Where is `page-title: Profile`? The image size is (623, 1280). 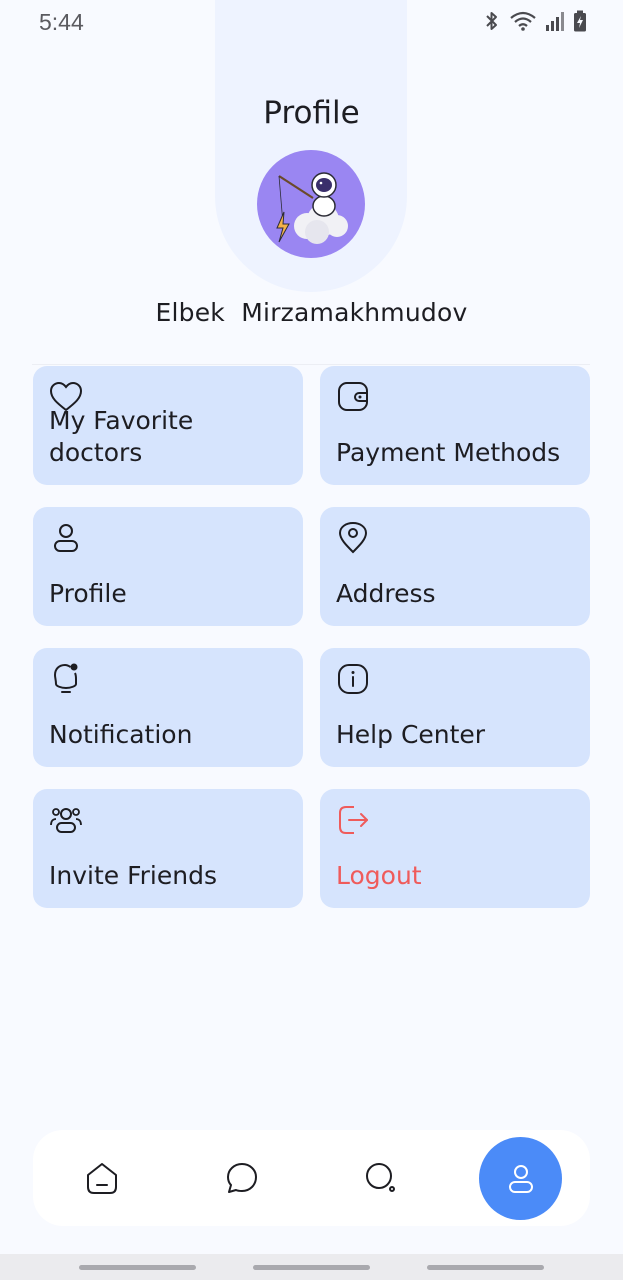 page-title: Profile is located at coordinates (311, 113).